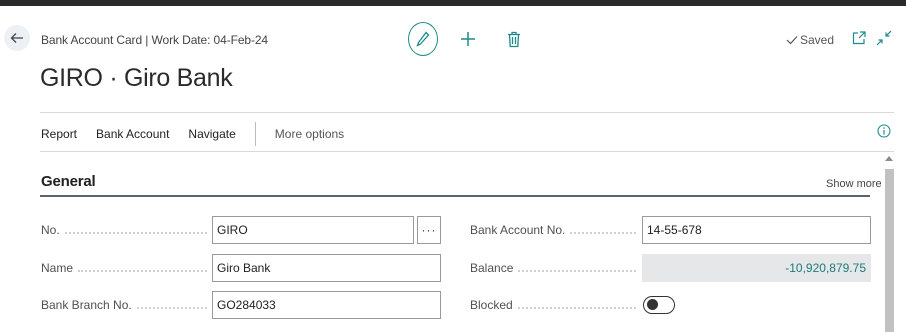 The width and height of the screenshot is (906, 332). I want to click on pencil-icon, so click(423, 39).